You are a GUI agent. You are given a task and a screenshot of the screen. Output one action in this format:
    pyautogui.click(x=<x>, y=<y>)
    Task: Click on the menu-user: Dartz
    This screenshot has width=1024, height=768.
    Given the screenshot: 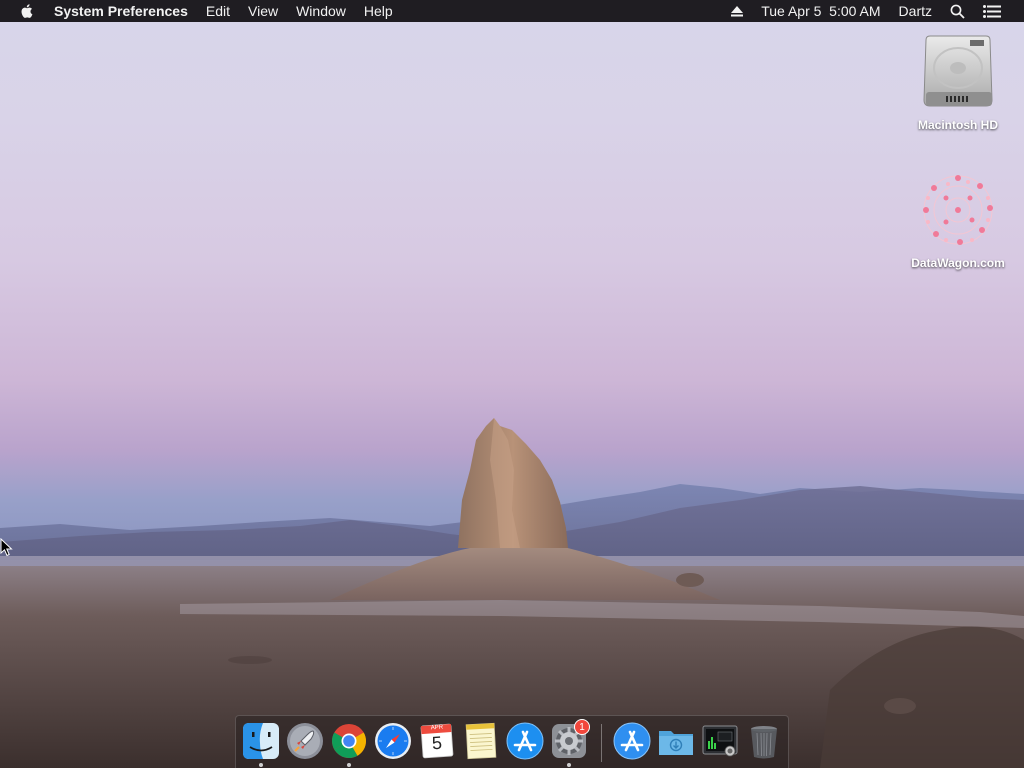 What is the action you would take?
    pyautogui.click(x=915, y=11)
    